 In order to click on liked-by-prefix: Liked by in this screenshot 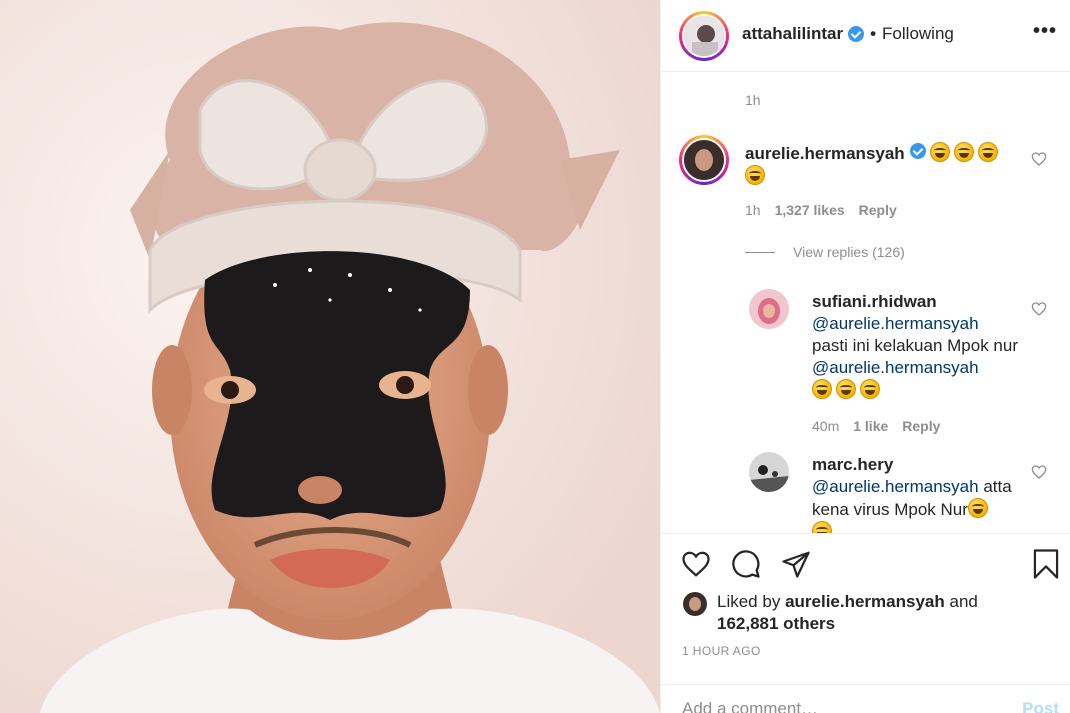, I will do `click(749, 601)`.